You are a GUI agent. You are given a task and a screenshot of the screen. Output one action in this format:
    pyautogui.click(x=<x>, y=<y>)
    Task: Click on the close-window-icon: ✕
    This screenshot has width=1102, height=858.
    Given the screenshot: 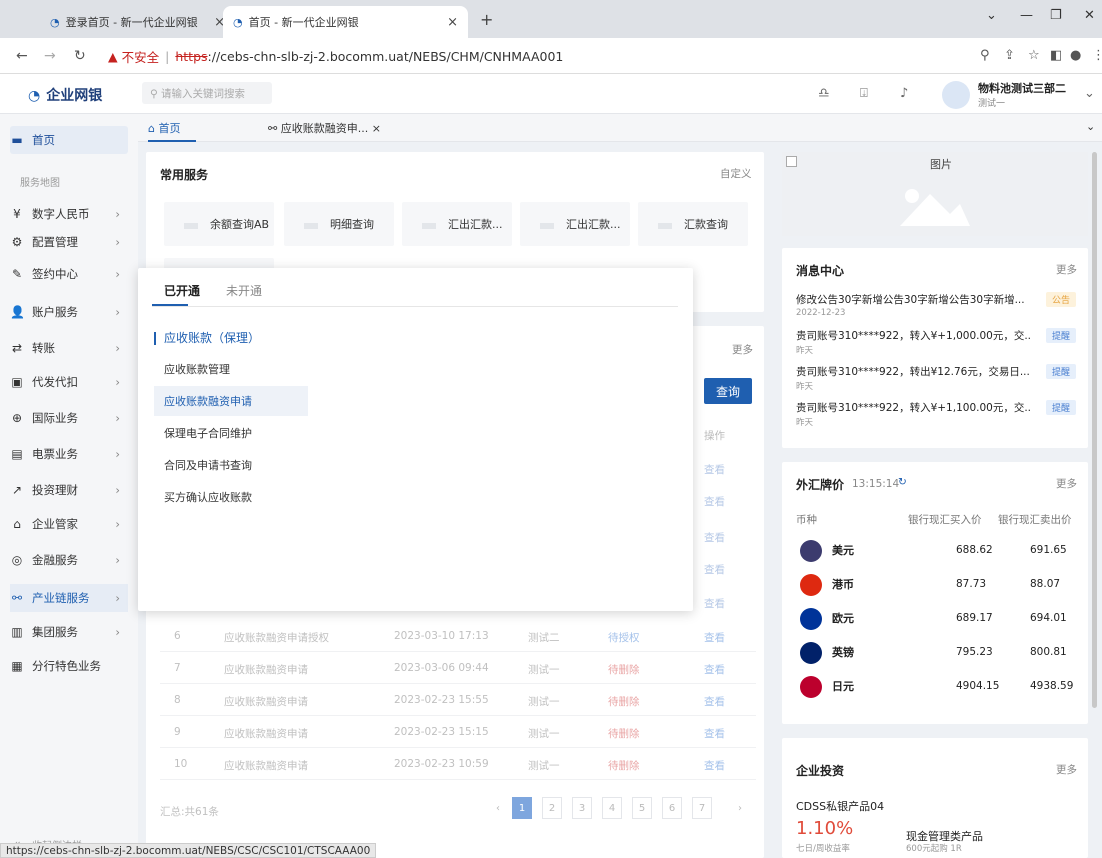 What is the action you would take?
    pyautogui.click(x=1089, y=15)
    